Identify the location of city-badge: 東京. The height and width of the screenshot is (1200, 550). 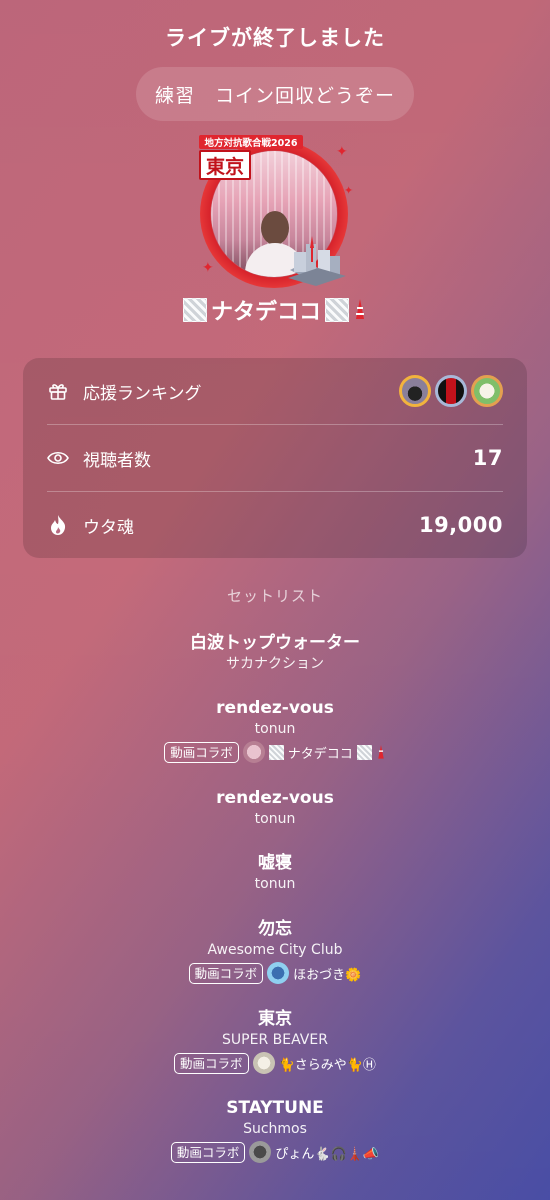
(225, 165).